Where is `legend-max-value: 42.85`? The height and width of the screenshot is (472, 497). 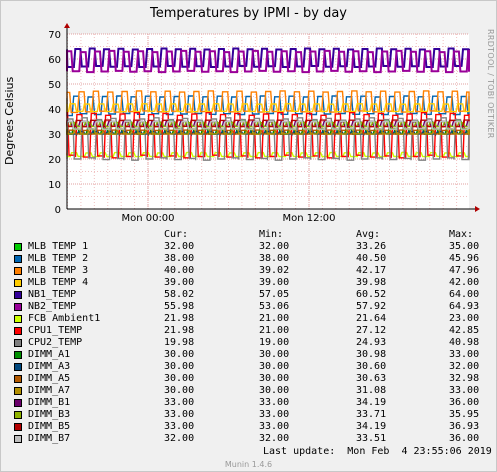 legend-max-value: 42.85 is located at coordinates (464, 330).